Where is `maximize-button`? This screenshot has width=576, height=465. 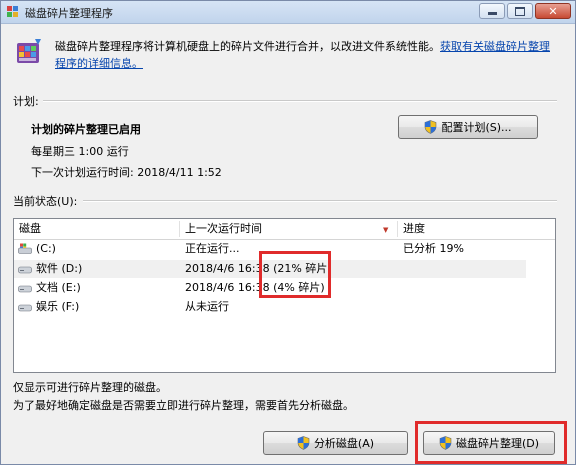 maximize-button is located at coordinates (520, 11).